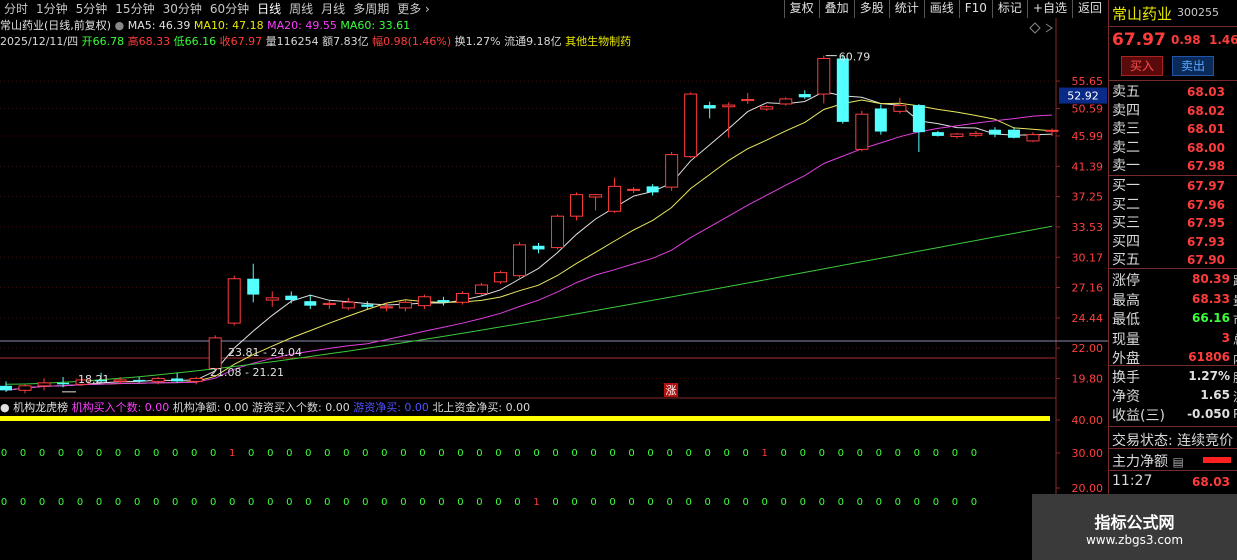 This screenshot has width=1237, height=560. I want to click on diamond-icon, so click(1035, 28).